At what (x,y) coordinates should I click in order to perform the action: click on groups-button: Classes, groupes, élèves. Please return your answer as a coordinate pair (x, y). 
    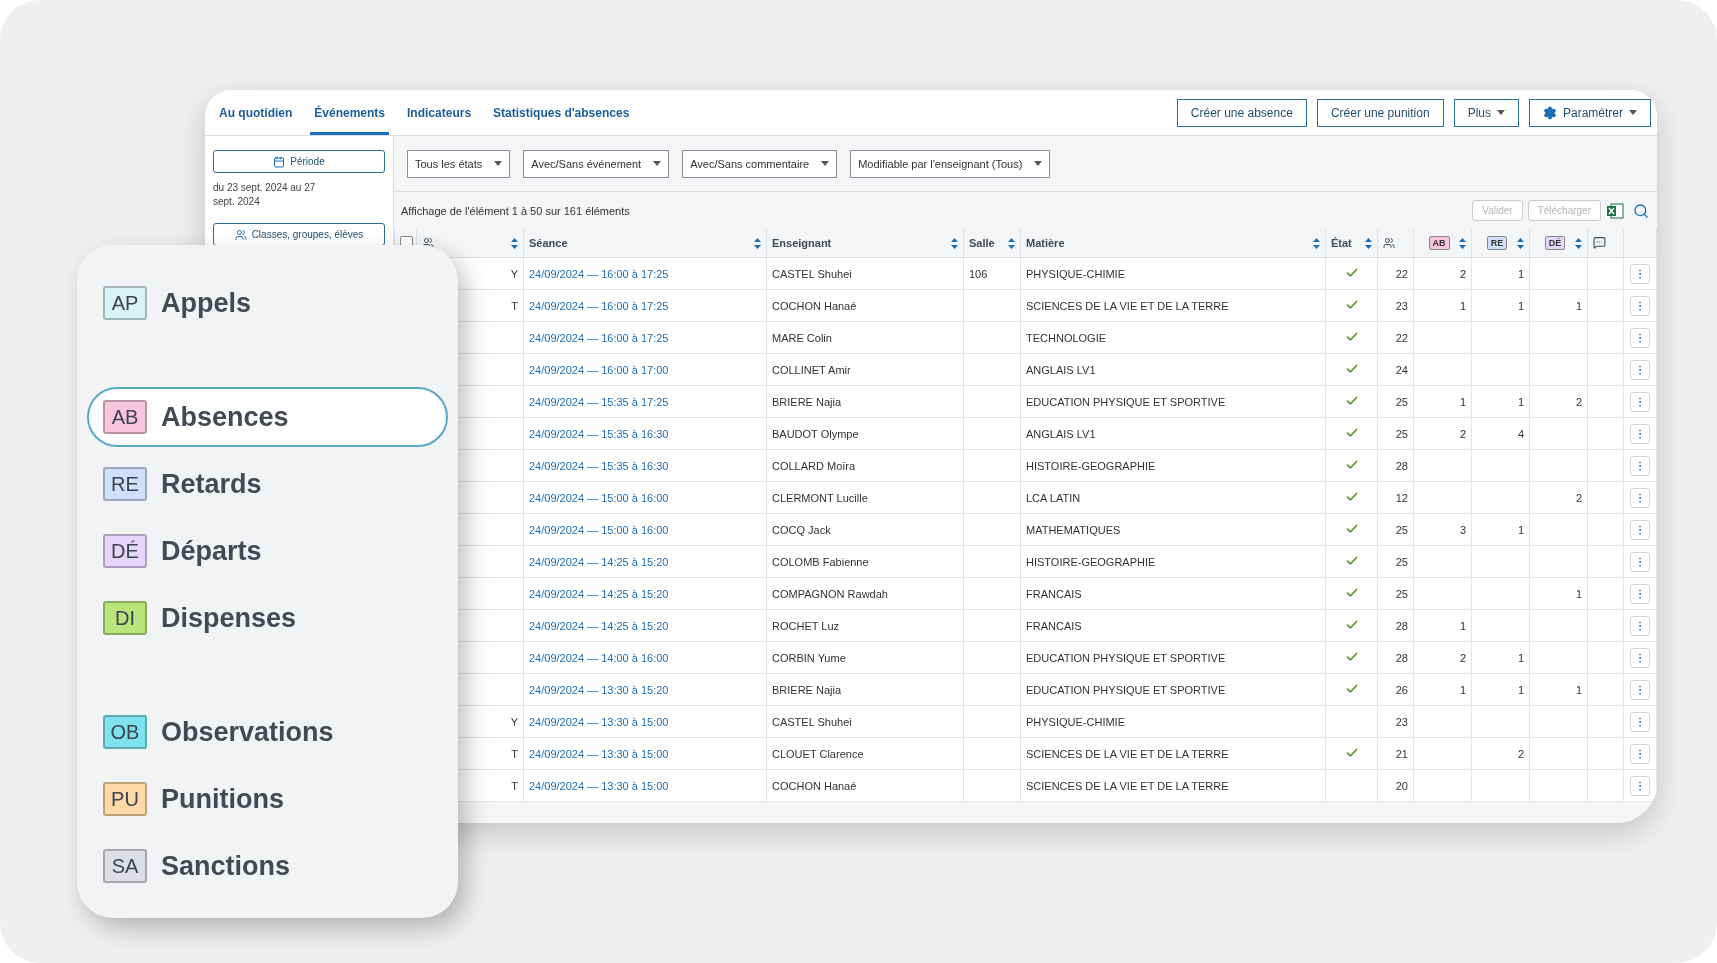
    Looking at the image, I should click on (299, 234).